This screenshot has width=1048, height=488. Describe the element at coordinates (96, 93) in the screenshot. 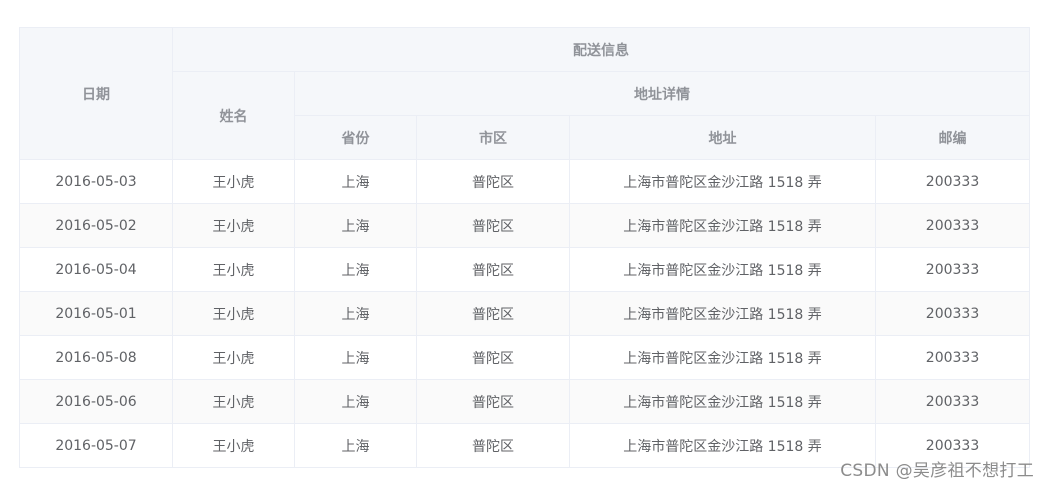

I see `header-date: 日期` at that location.